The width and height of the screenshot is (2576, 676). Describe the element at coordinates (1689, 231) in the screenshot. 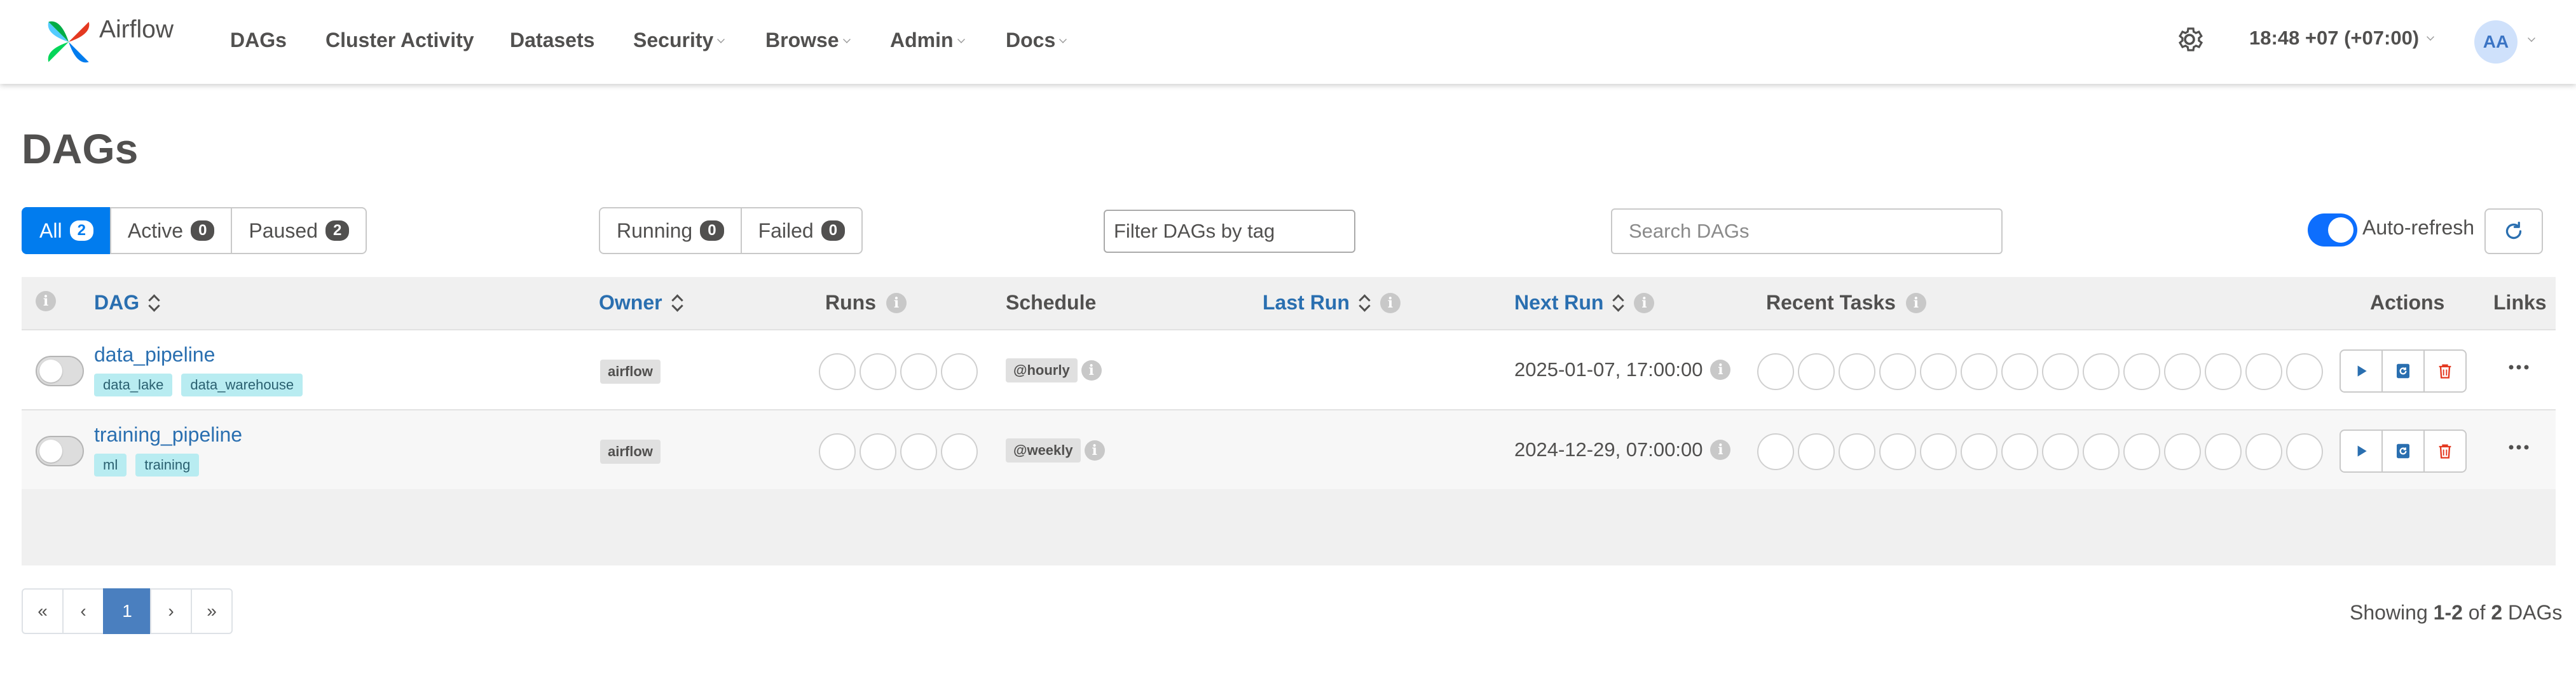

I see `search-placeholder: Search DAGs` at that location.